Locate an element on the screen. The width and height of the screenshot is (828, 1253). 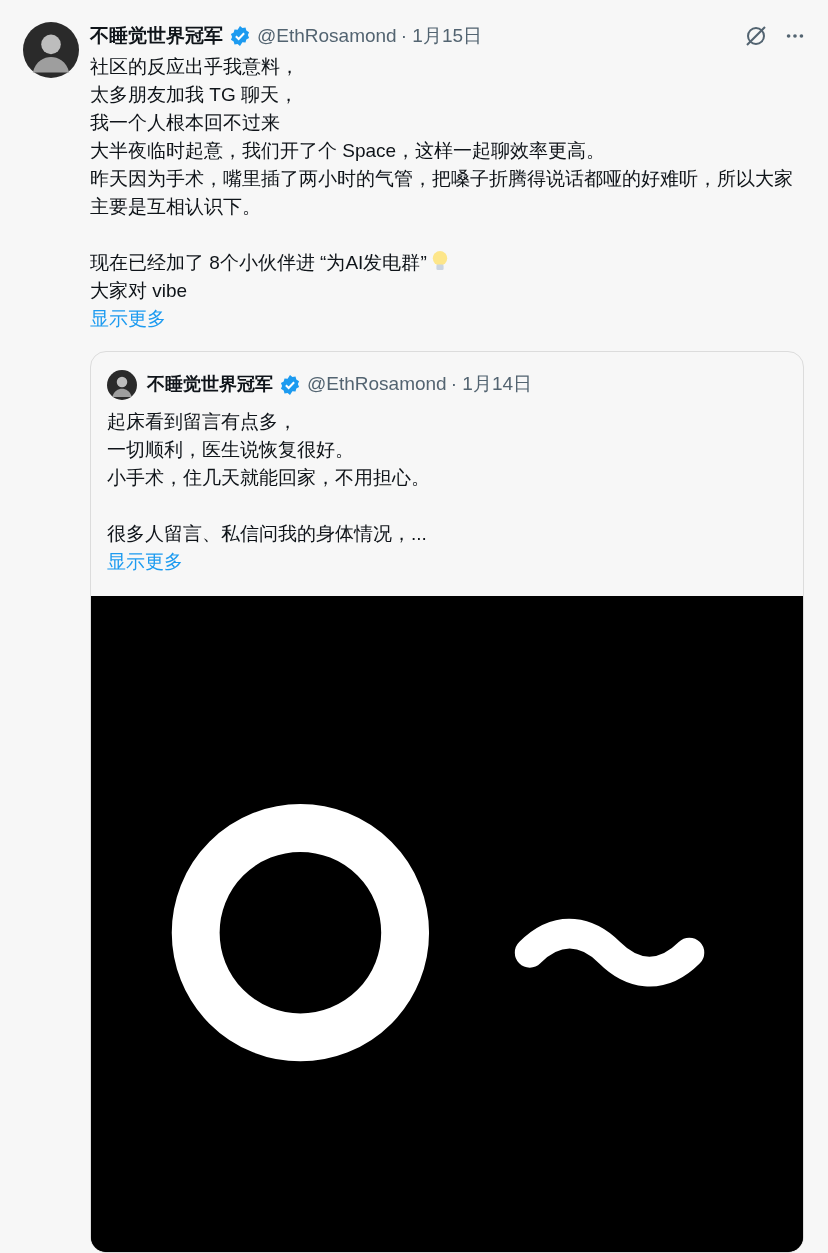
post-text: 小手术，住几天就能回家，不用担心。 is located at coordinates (268, 477).